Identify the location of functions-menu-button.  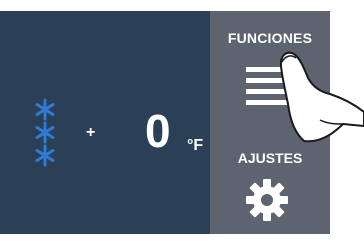
(269, 92).